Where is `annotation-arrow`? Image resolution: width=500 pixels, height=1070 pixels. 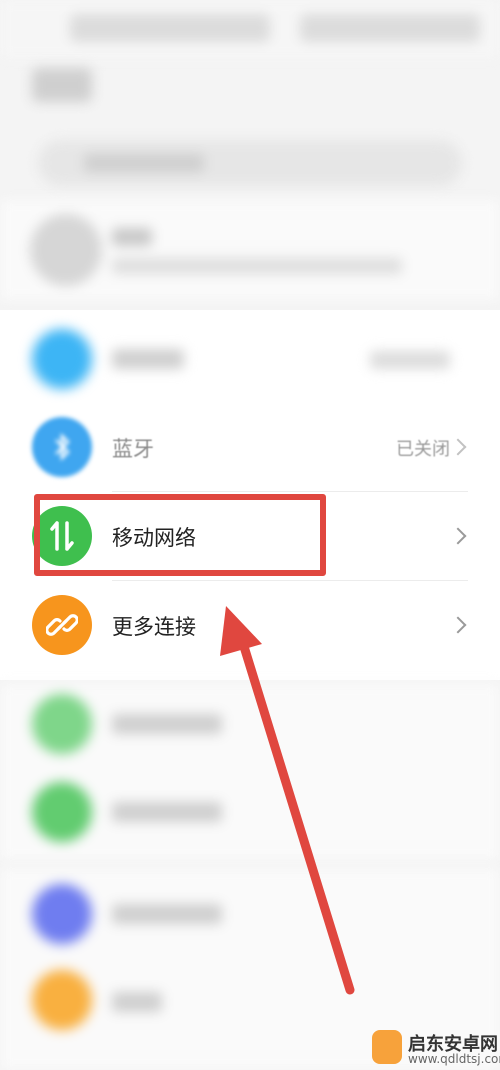
annotation-arrow is located at coordinates (287, 800).